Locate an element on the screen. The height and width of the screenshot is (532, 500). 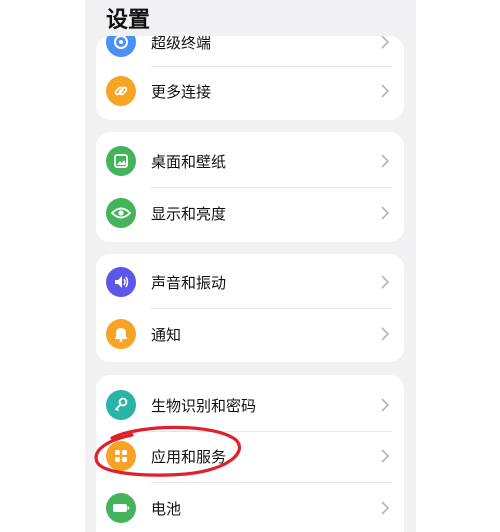
apps-icon is located at coordinates (121, 456).